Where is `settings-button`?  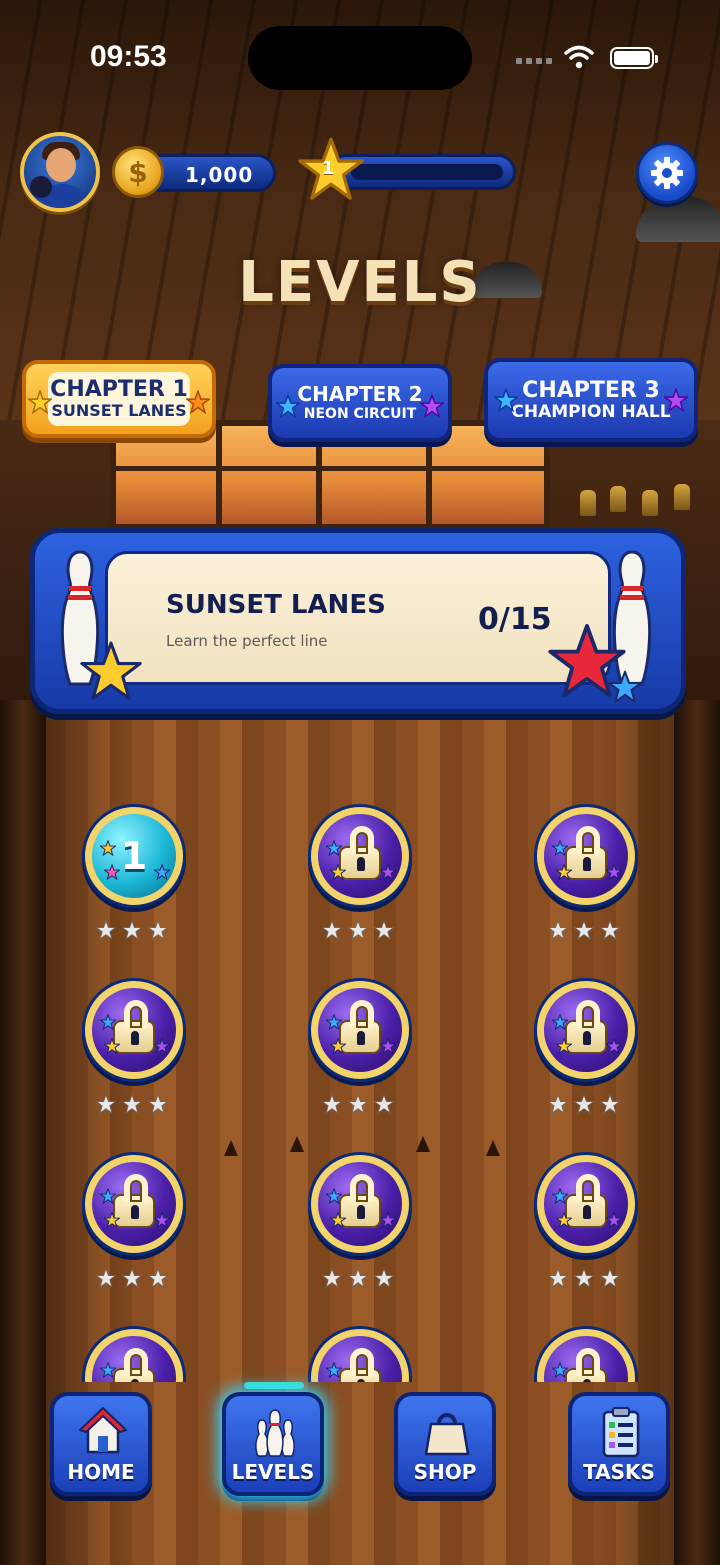
settings-button is located at coordinates (667, 173).